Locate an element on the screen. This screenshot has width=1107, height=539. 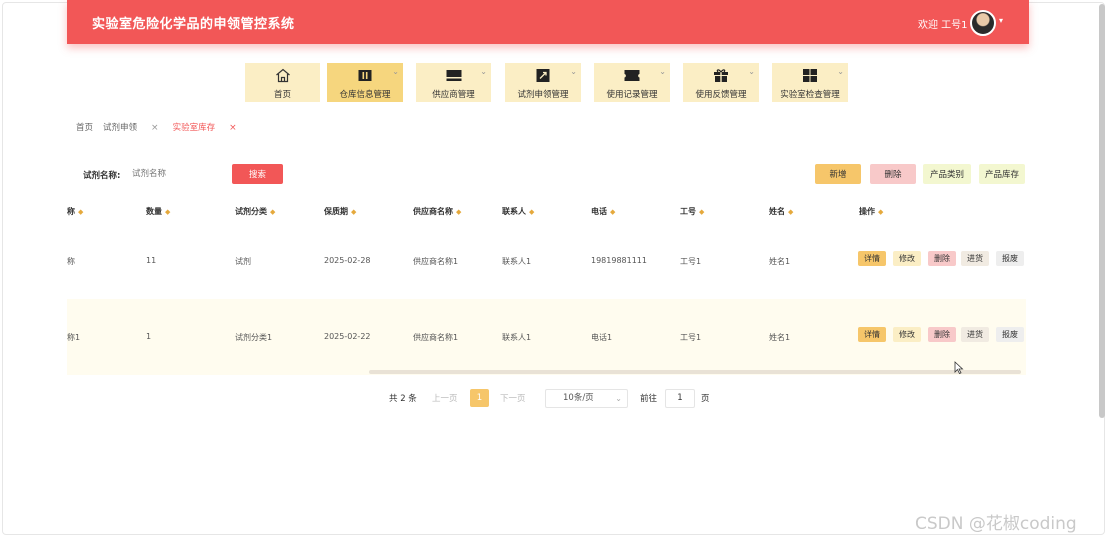
nav-item-feedback: ⌄ 使用反馈管理 is located at coordinates (721, 82).